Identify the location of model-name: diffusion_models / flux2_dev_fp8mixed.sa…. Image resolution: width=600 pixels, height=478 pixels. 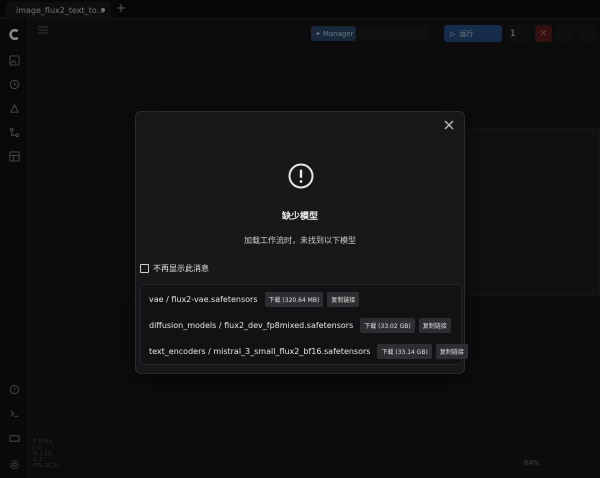
(251, 325).